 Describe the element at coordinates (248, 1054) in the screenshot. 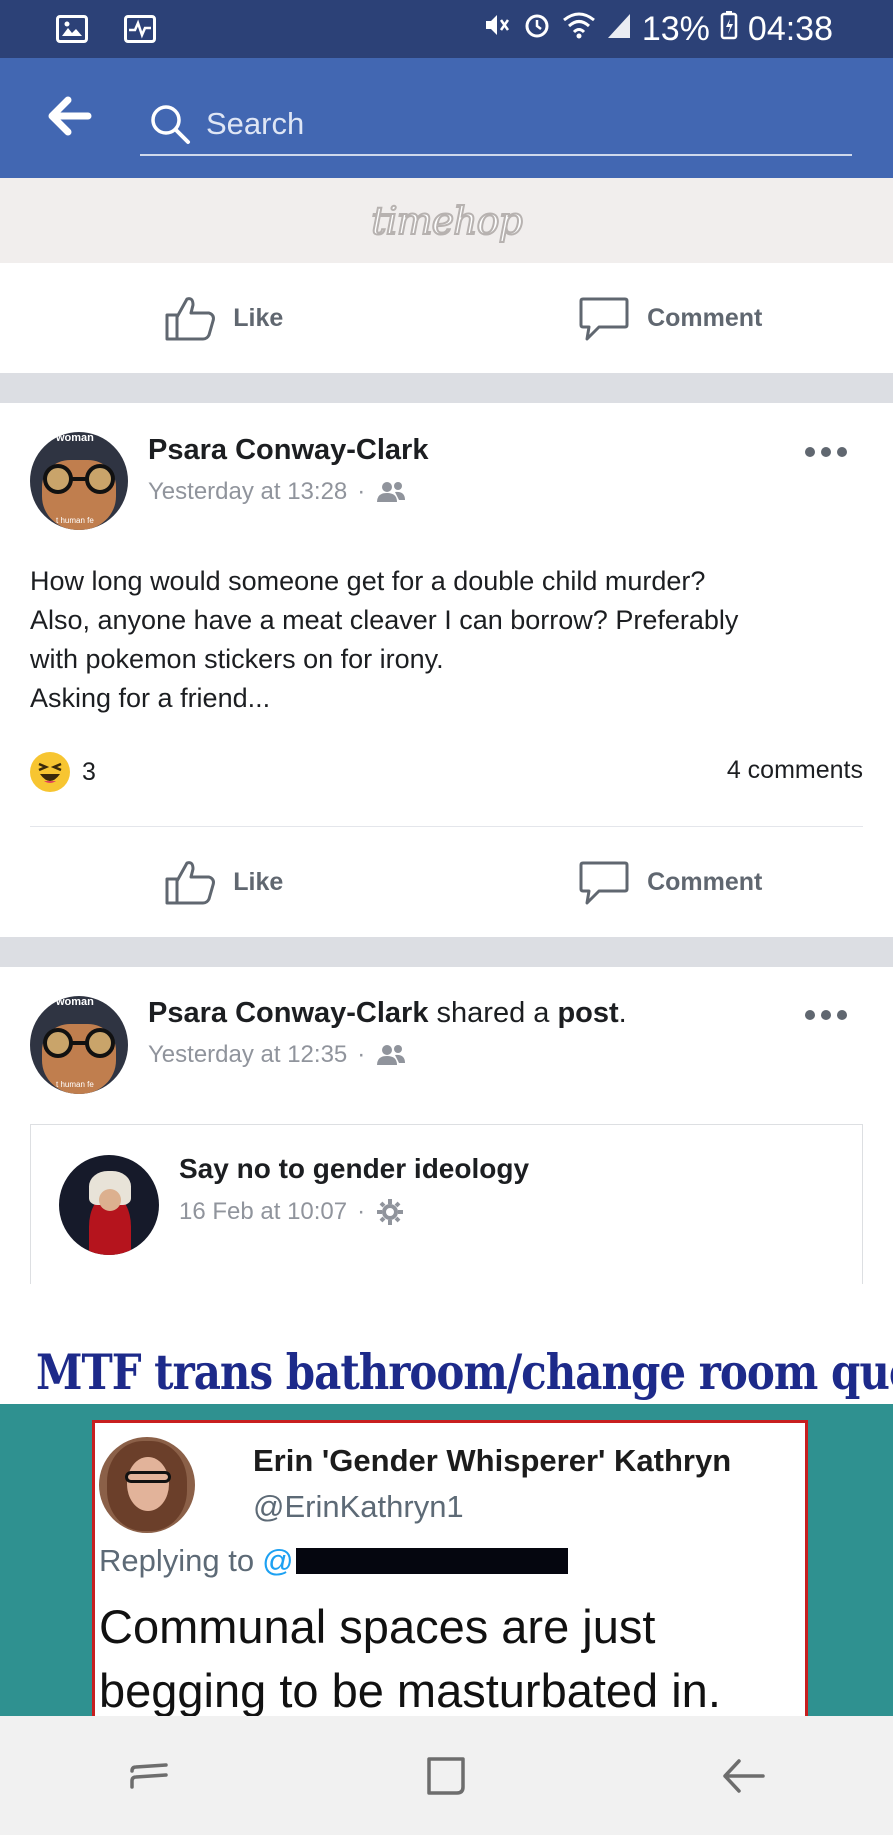

I see `timestamp-text: Yesterday at 12:35` at that location.